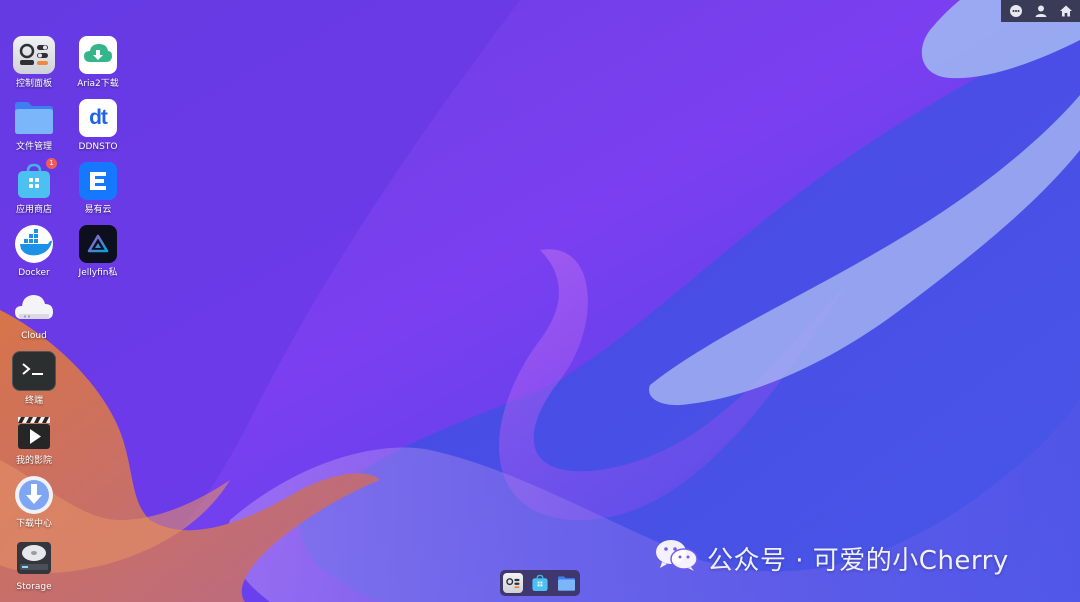 The image size is (1080, 602). I want to click on desktop-icon-docker: Docker, so click(34, 252).